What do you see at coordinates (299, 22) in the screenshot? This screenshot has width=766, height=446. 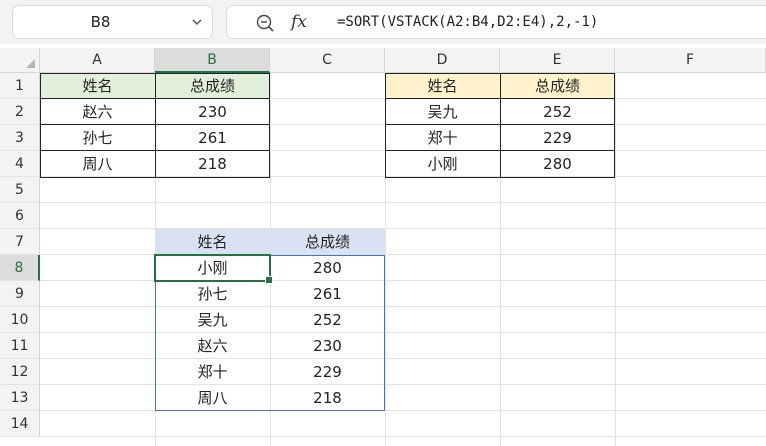 I see `fx-icon: fx` at bounding box center [299, 22].